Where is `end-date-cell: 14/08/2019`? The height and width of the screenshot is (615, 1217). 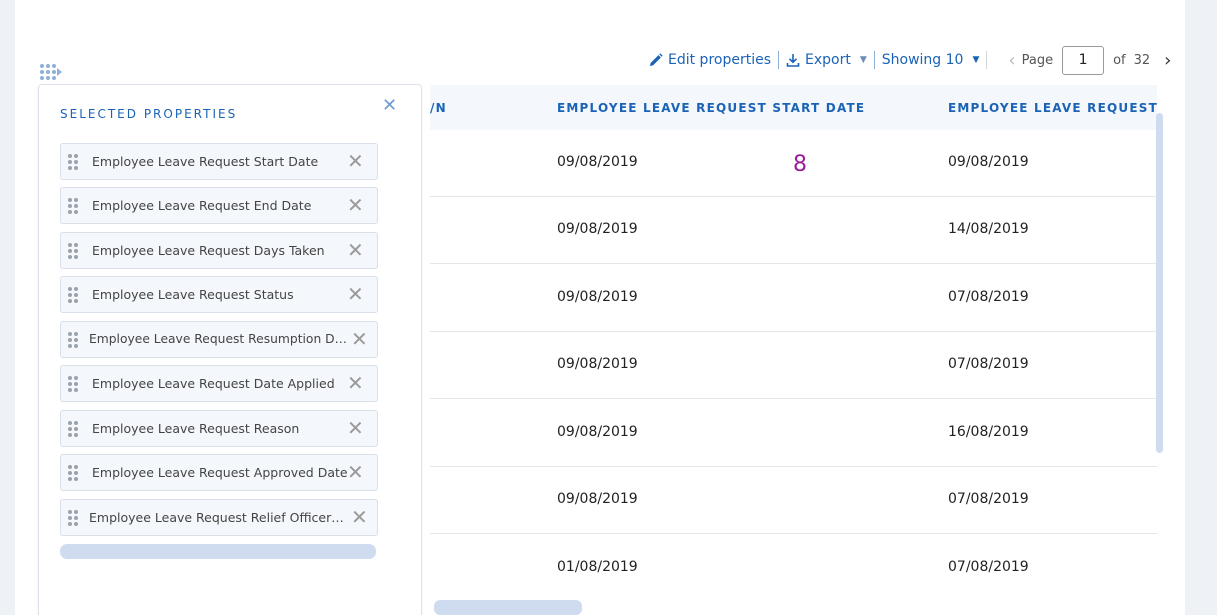 end-date-cell: 14/08/2019 is located at coordinates (988, 229).